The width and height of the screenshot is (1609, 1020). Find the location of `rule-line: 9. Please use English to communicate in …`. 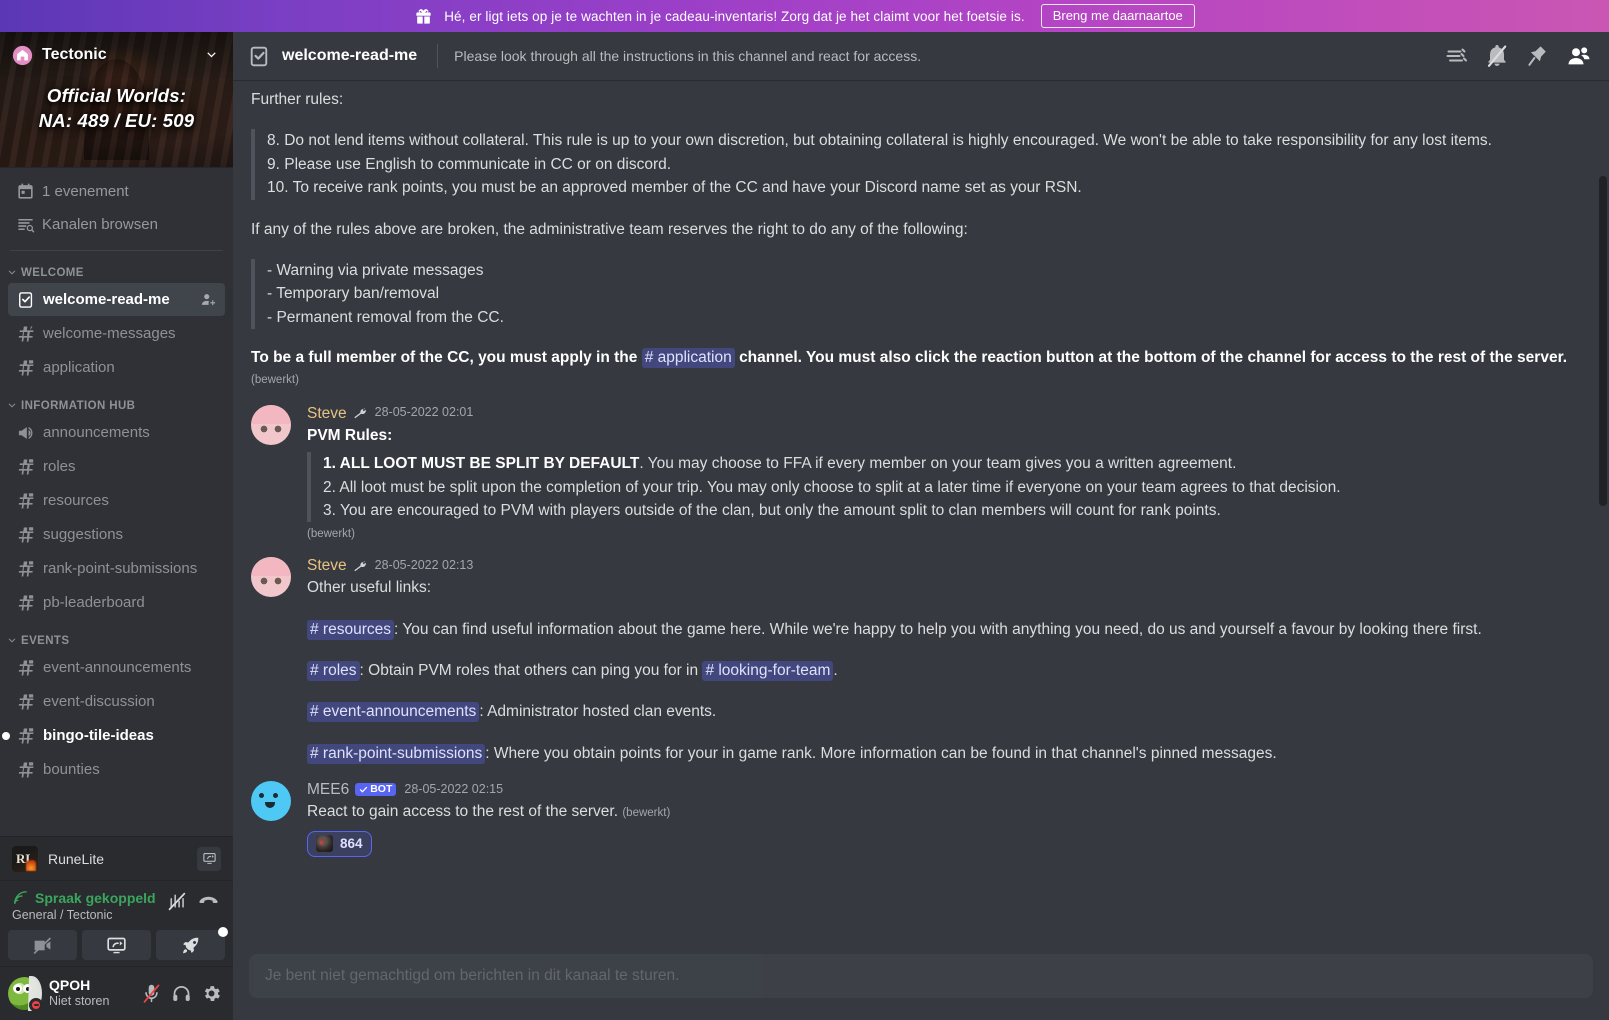

rule-line: 9. Please use English to communicate in … is located at coordinates (469, 164).